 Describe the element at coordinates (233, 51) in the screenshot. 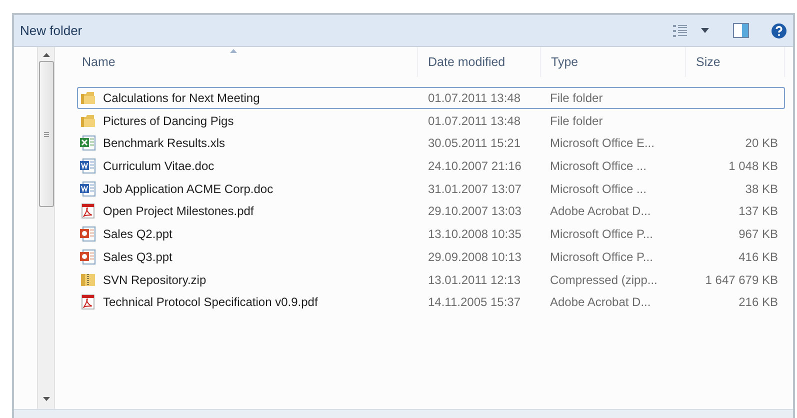

I see `sort-arrow-icon` at that location.